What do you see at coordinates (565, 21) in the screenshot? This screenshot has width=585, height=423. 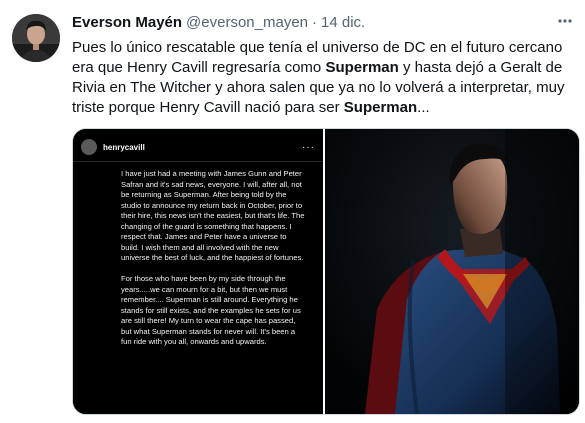 I see `more-horizontal-icon` at bounding box center [565, 21].